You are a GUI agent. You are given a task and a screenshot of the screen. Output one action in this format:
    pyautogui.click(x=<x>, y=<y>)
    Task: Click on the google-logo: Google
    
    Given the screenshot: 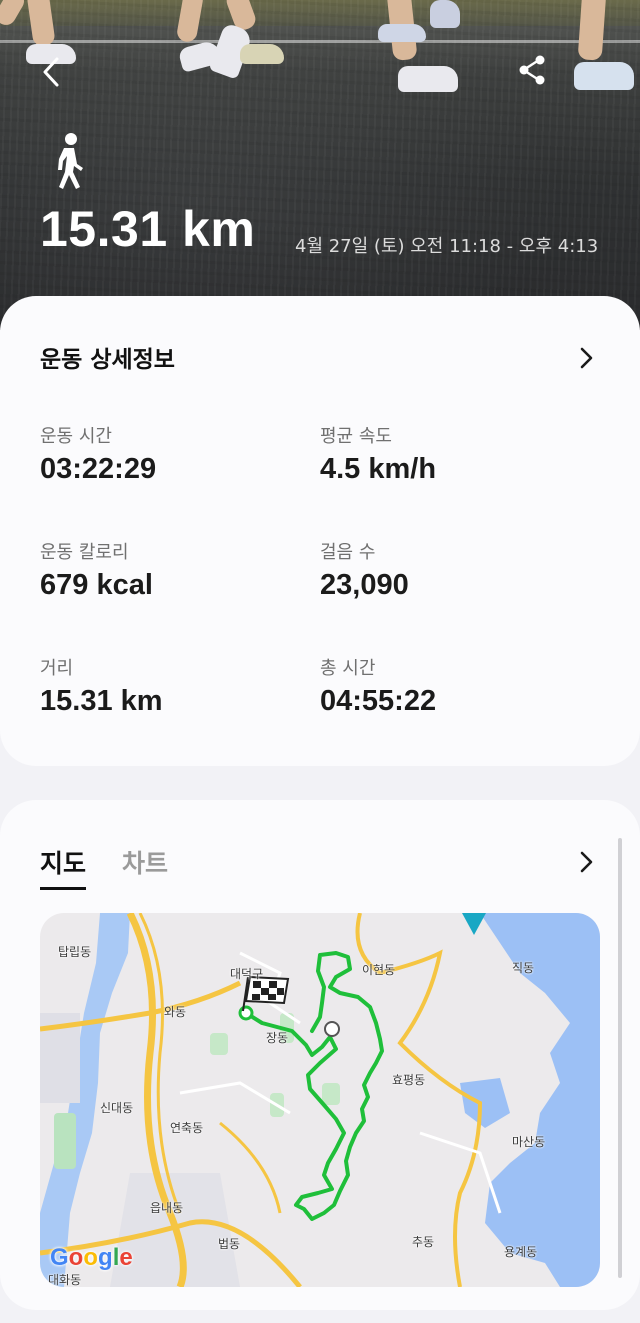 What is the action you would take?
    pyautogui.click(x=91, y=1257)
    